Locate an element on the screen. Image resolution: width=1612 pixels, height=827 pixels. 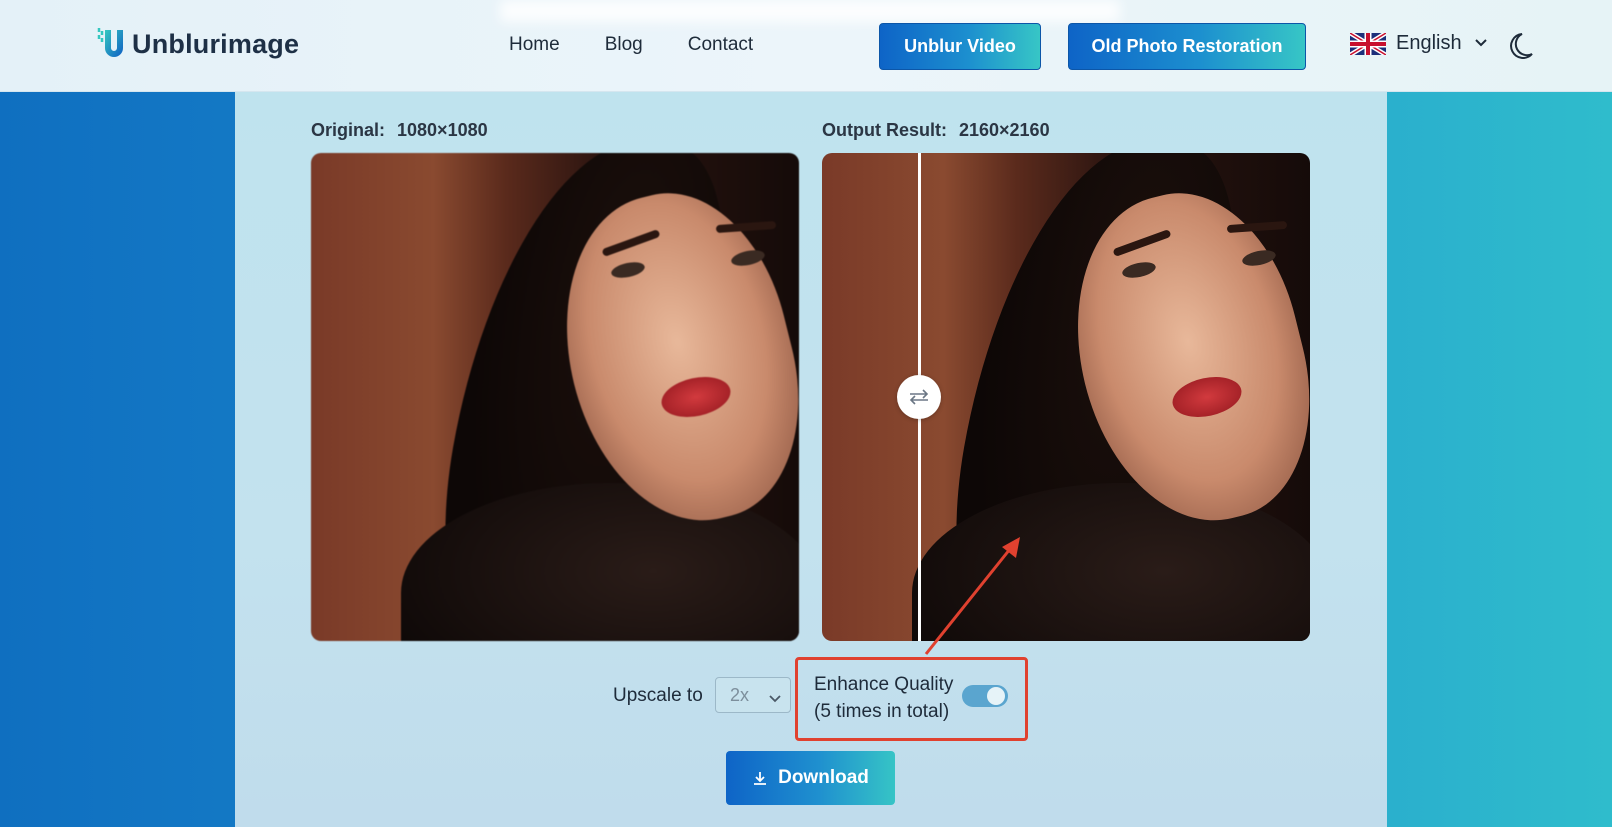
main-nav: Home Blog Contact is located at coordinates (653, 45).